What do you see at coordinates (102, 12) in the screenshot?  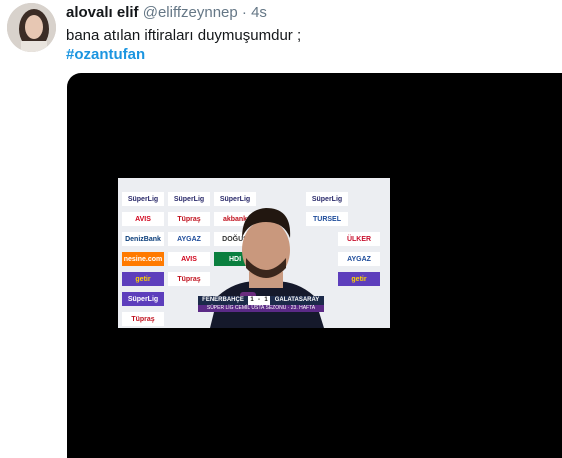 I see `user-name: alovalı elif` at bounding box center [102, 12].